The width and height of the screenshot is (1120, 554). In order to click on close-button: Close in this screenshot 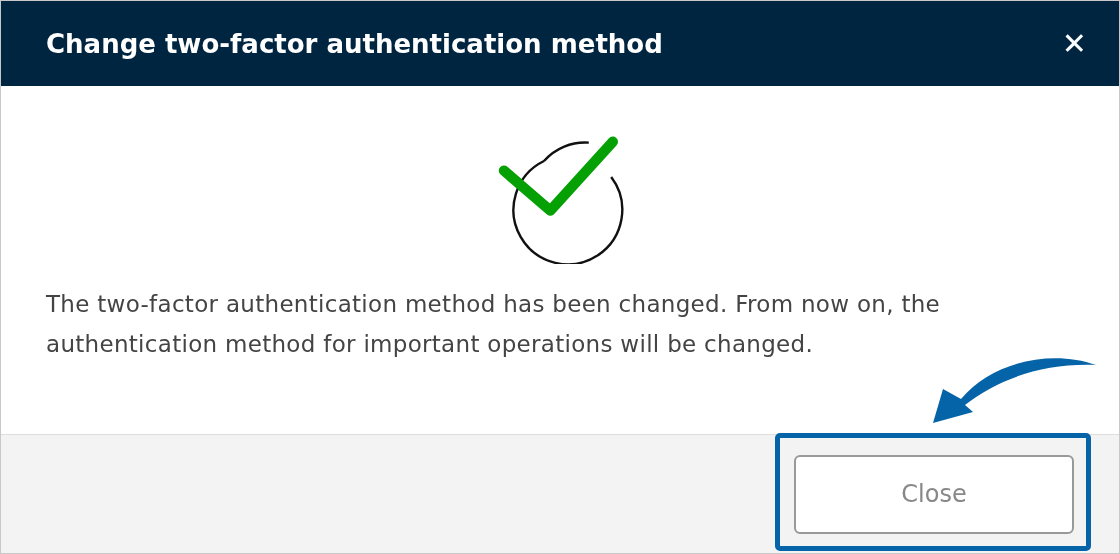, I will do `click(934, 494)`.